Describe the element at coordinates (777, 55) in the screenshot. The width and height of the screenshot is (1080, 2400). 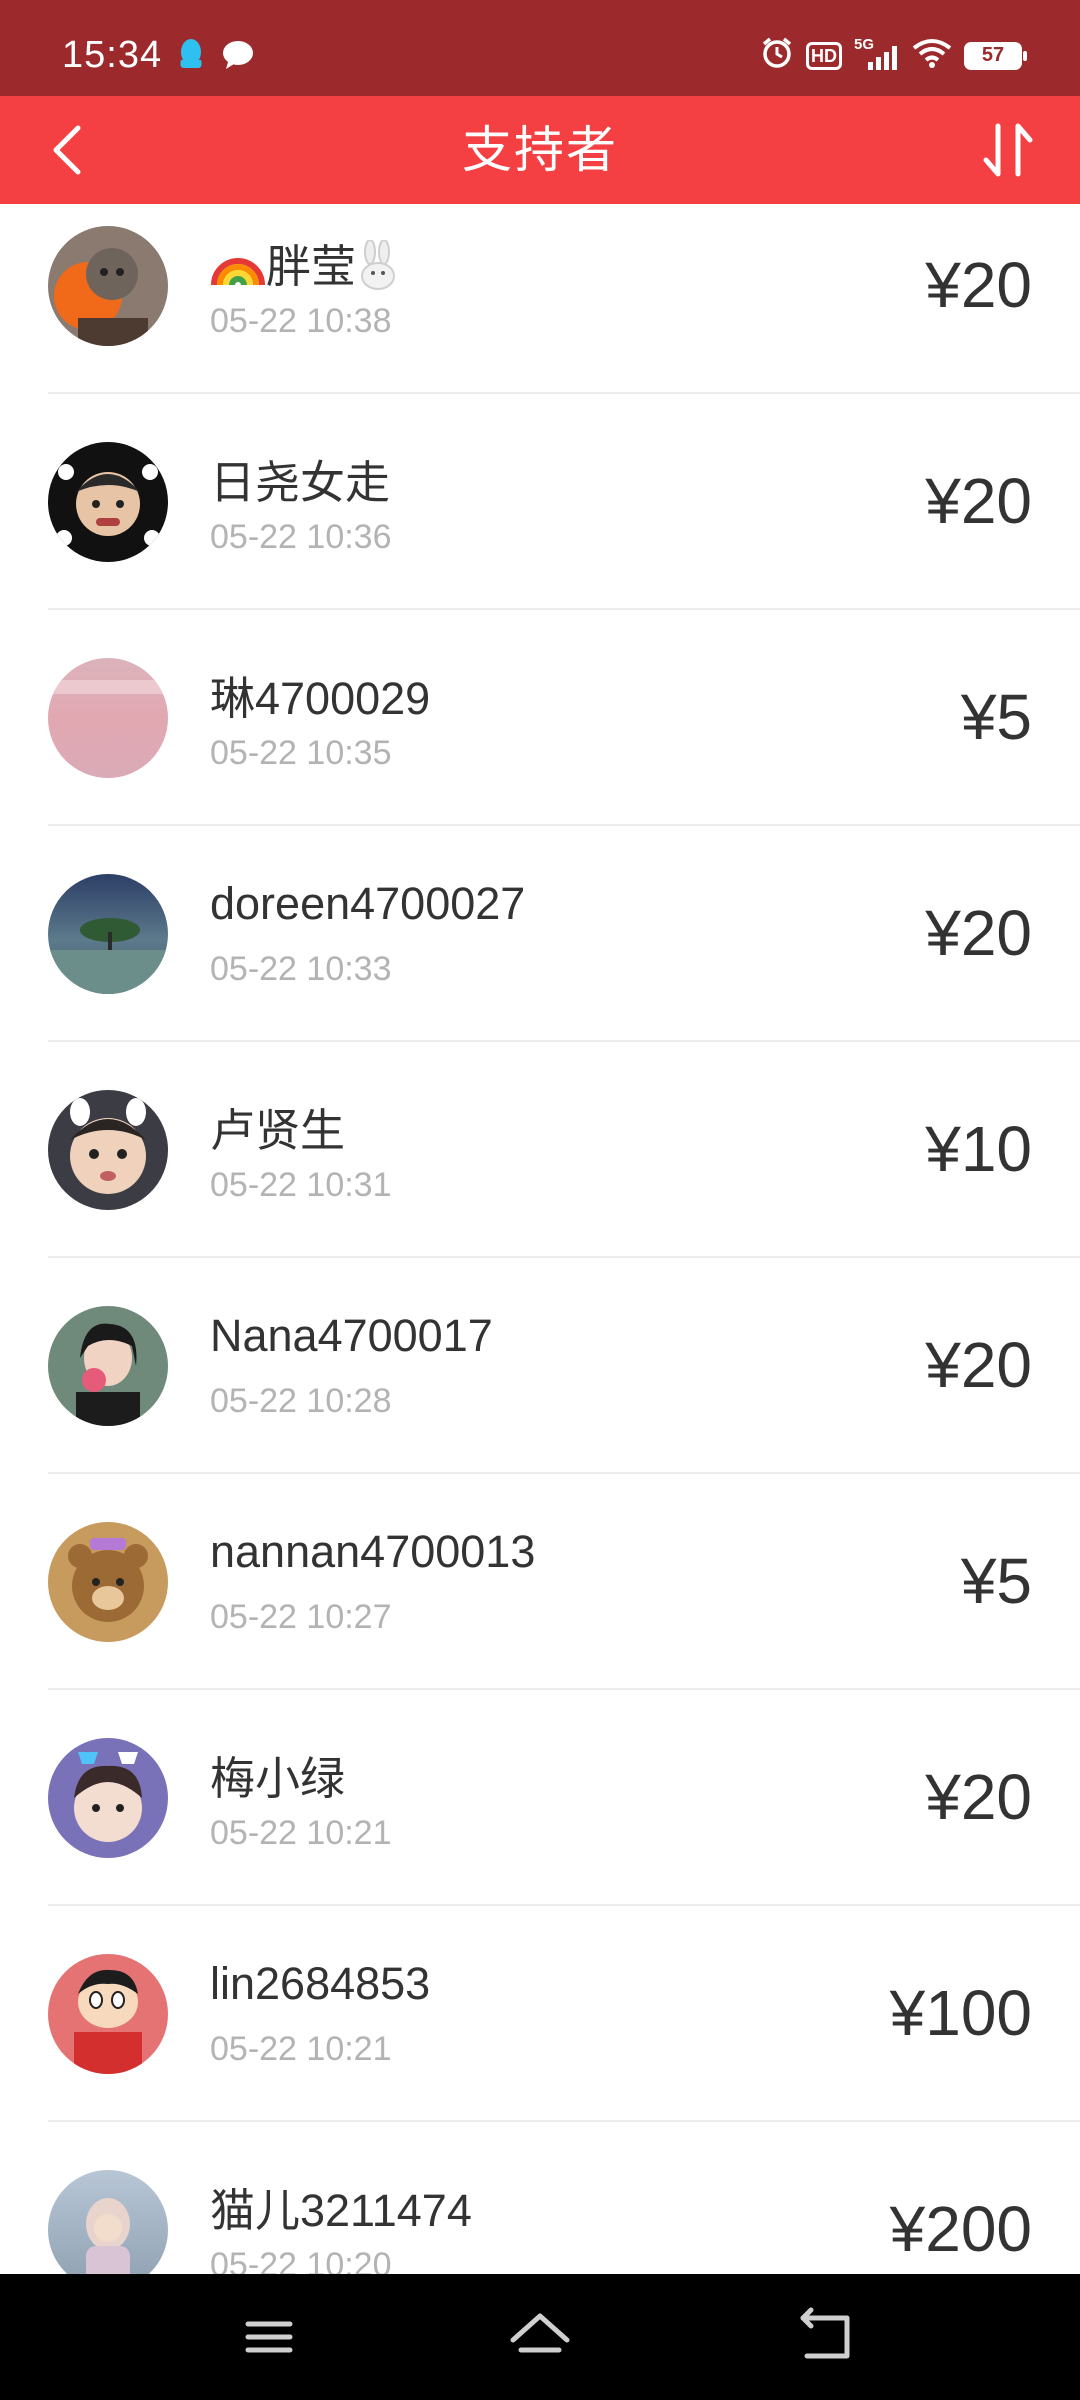
I see `alarm-icon` at that location.